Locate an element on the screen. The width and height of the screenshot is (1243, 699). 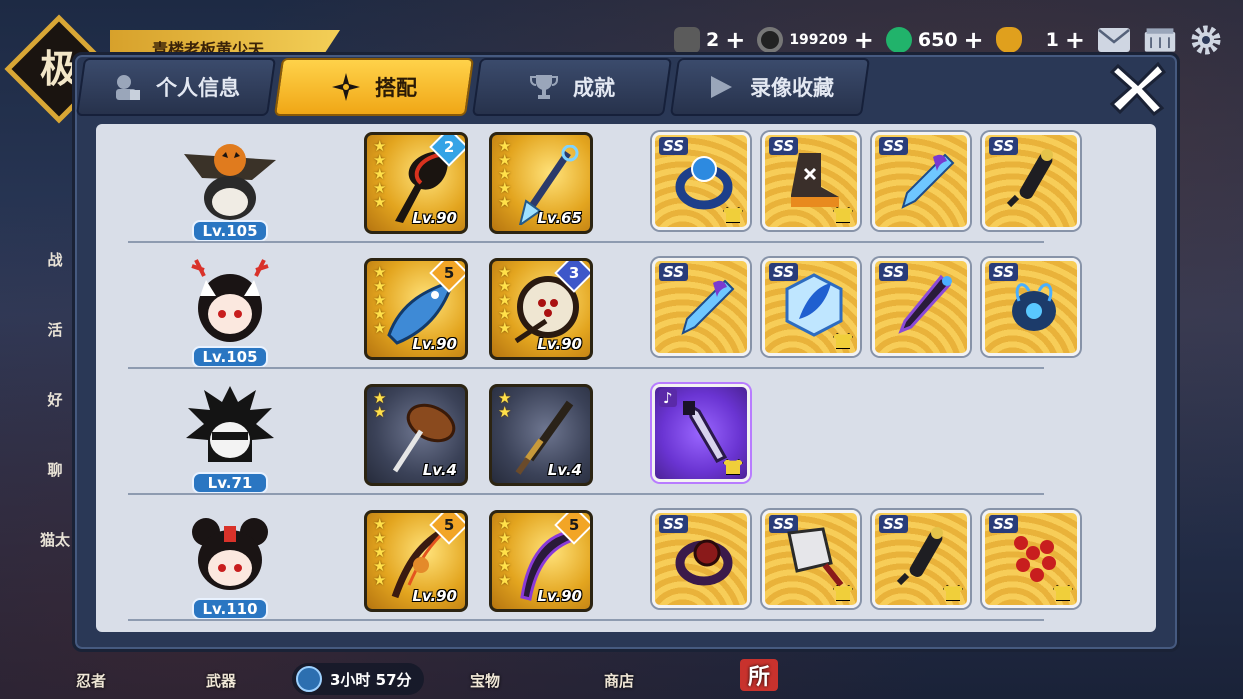
close-button is located at coordinates (1138, 88).